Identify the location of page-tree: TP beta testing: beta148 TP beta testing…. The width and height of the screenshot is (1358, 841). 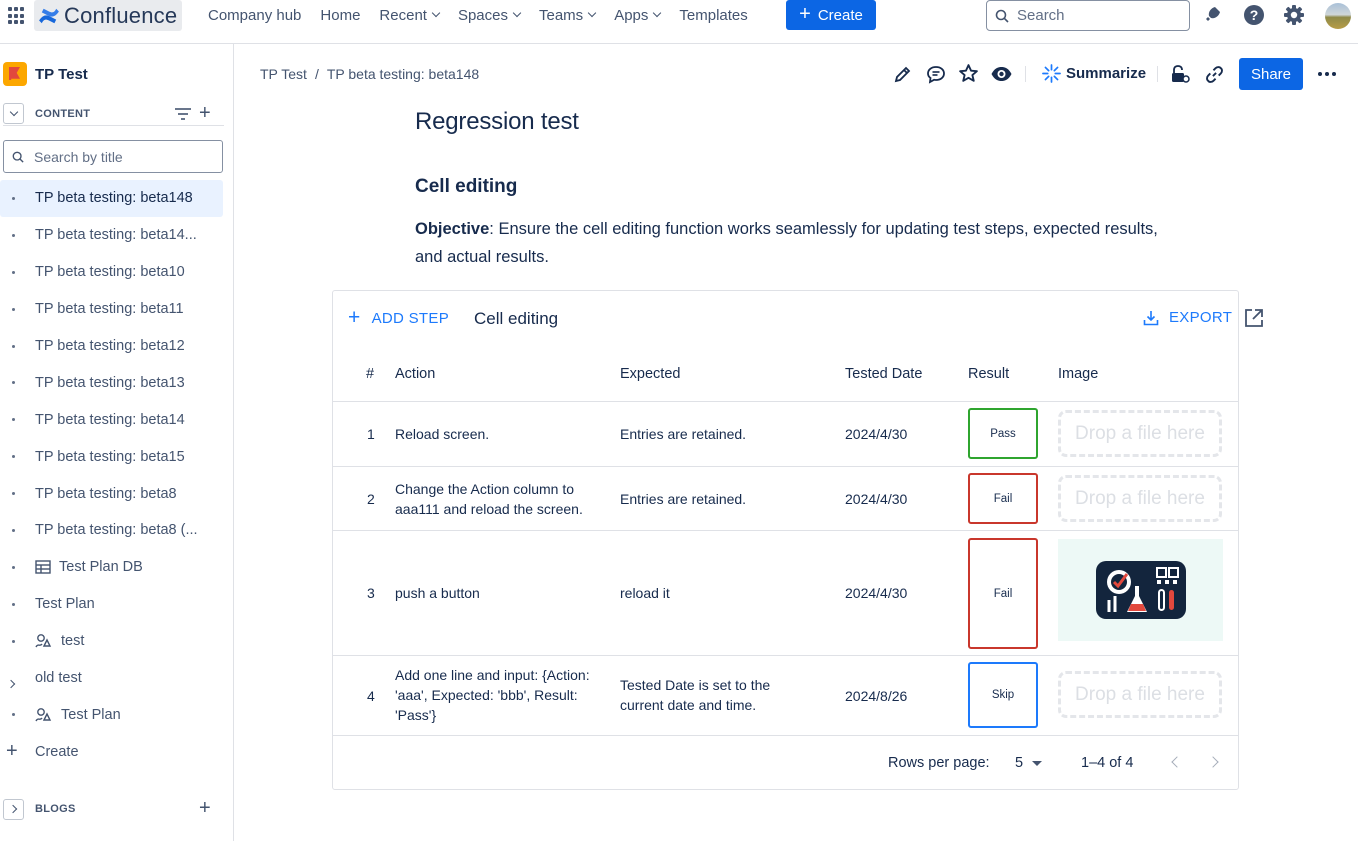
(117, 475).